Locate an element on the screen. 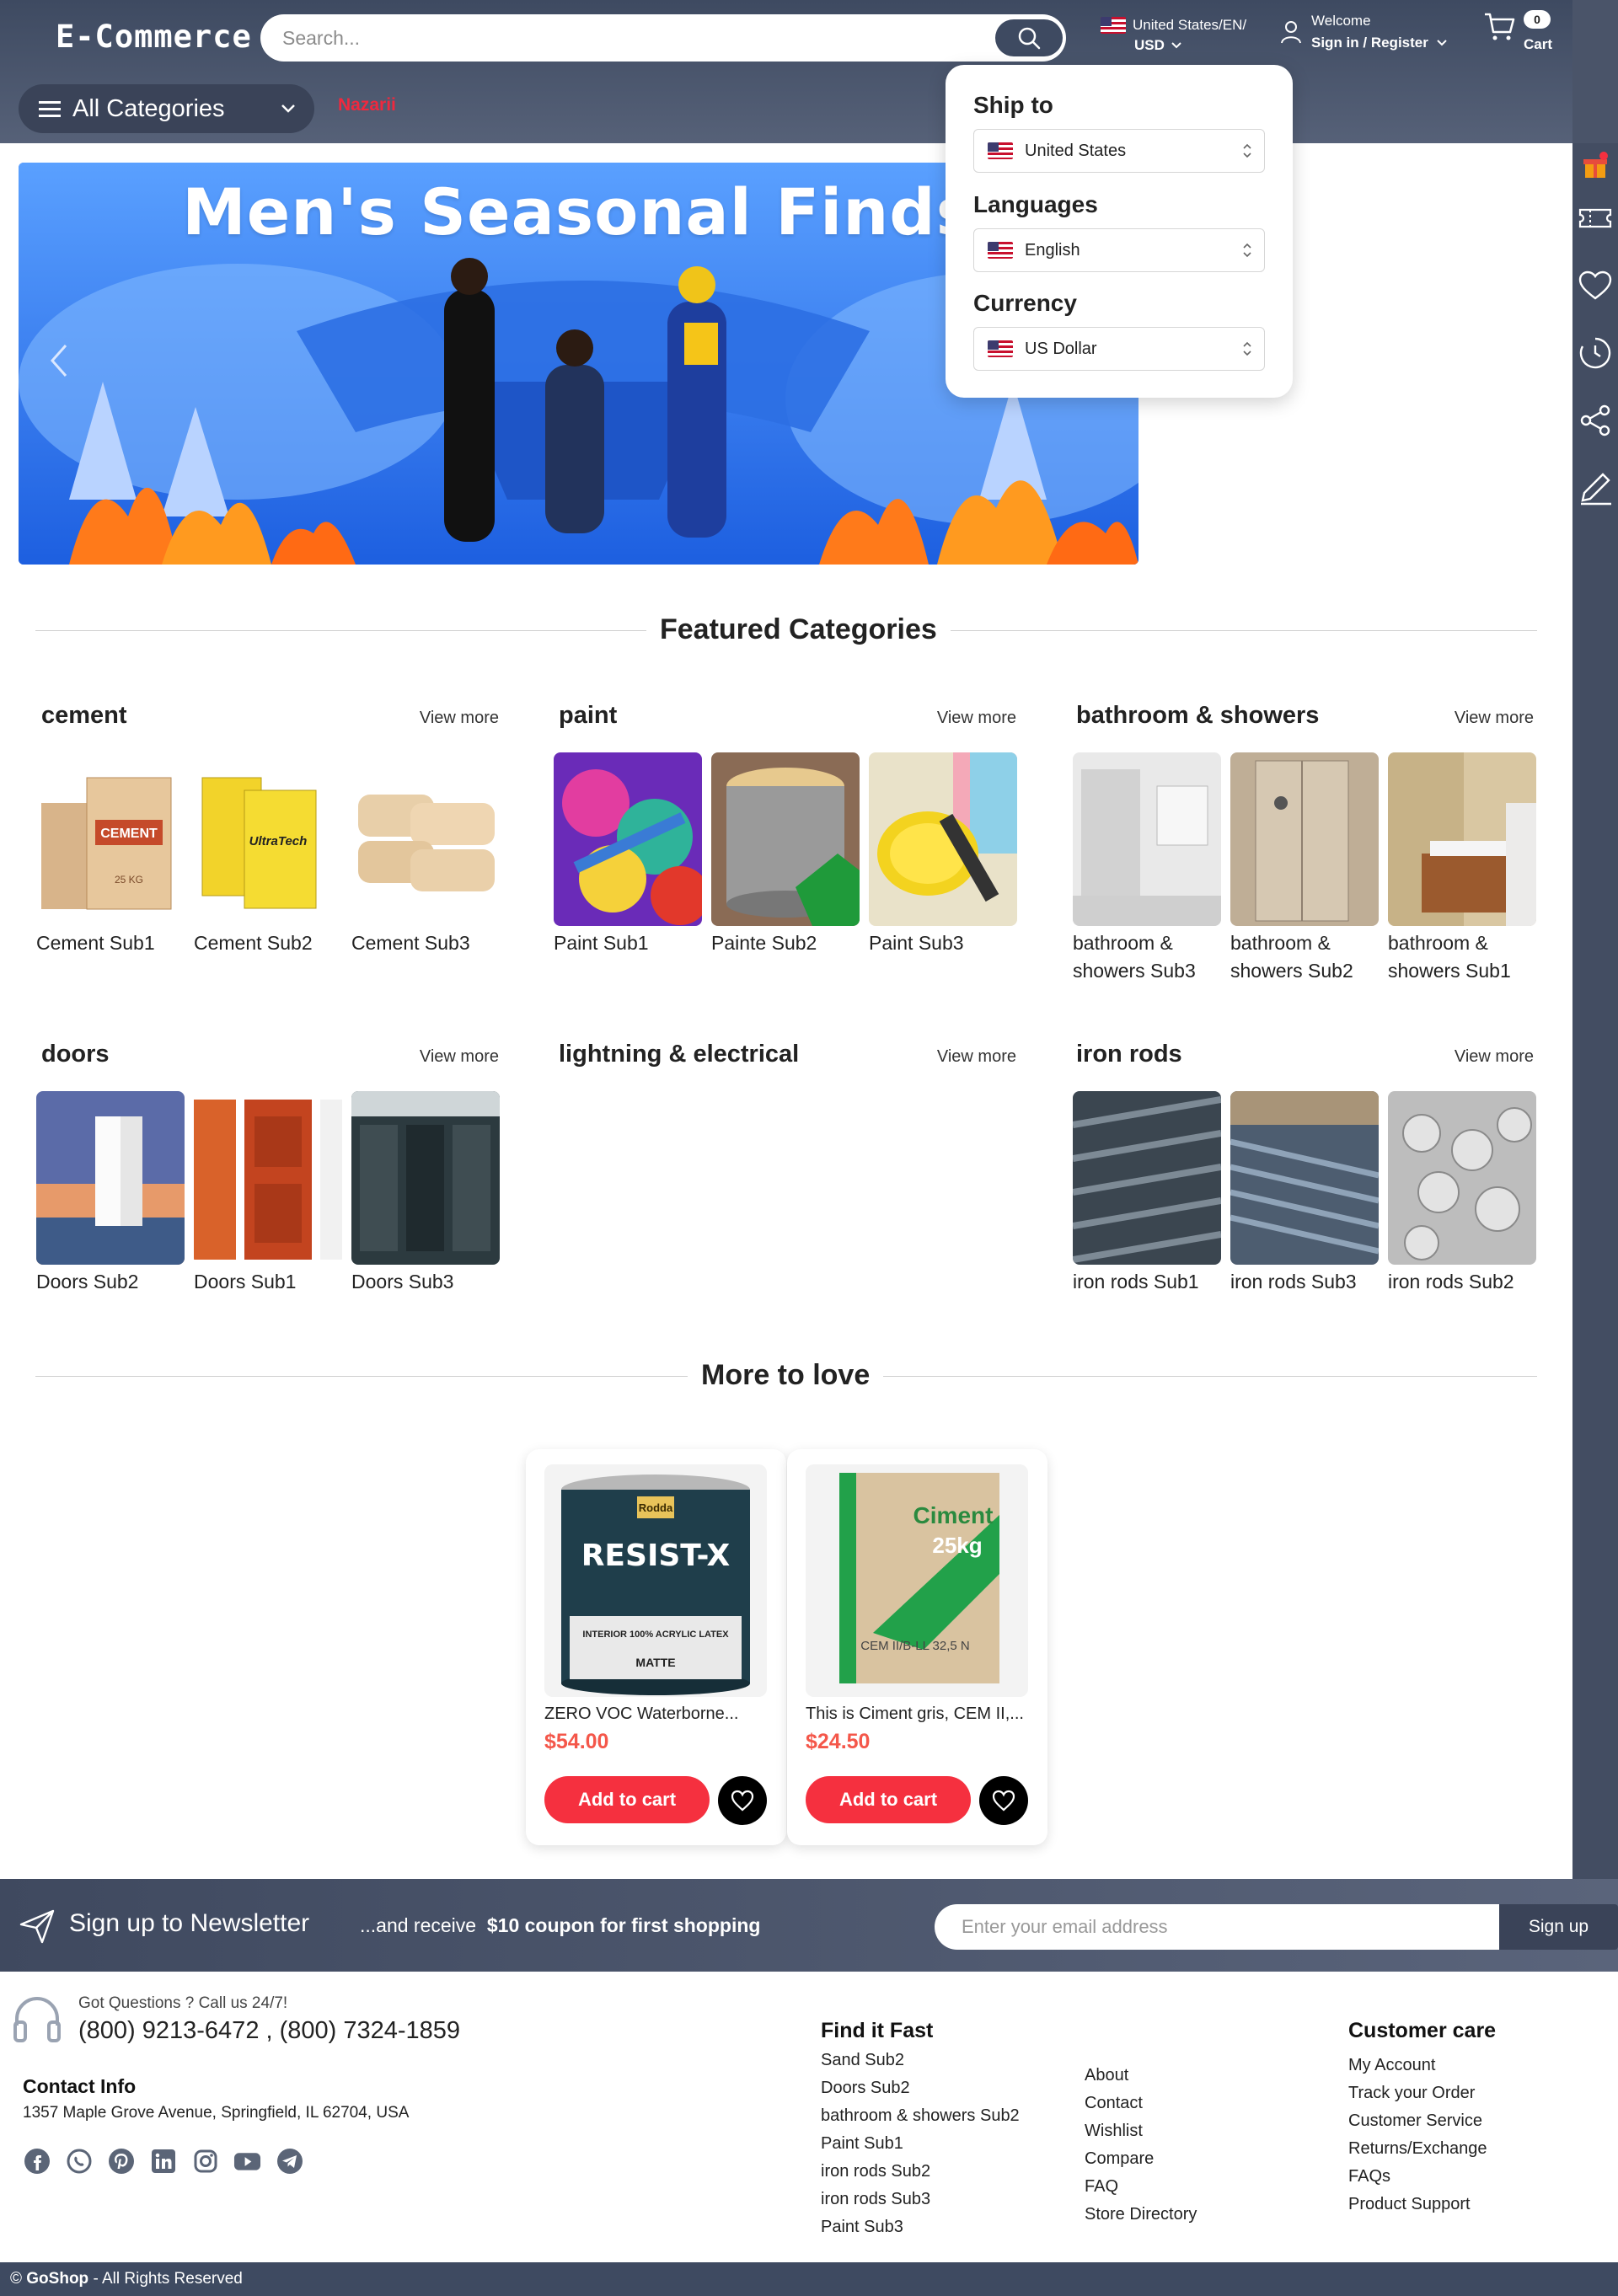 Image resolution: width=1618 pixels, height=2296 pixels. site-logo: E-Commerce is located at coordinates (154, 37).